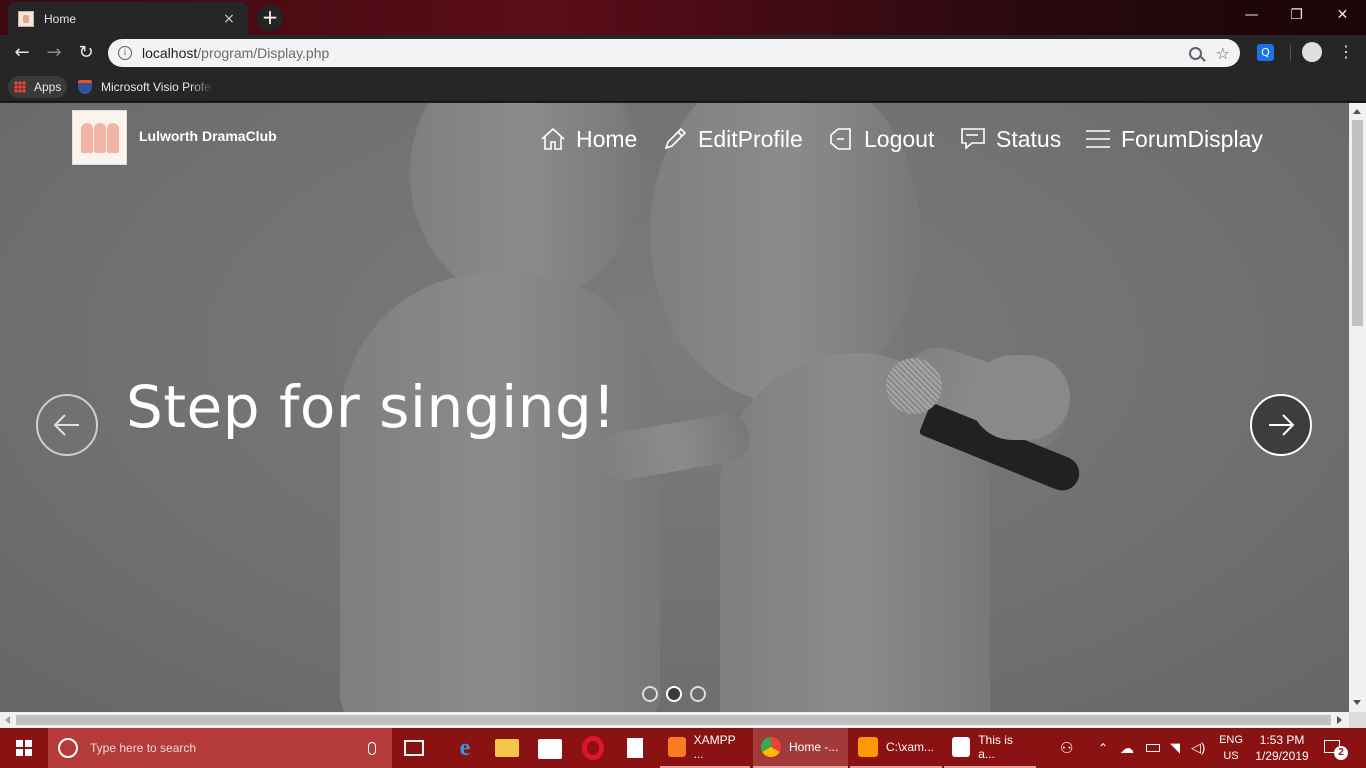 The height and width of the screenshot is (768, 1366). I want to click on onedrive-cloud-icon: ☁, so click(1127, 748).